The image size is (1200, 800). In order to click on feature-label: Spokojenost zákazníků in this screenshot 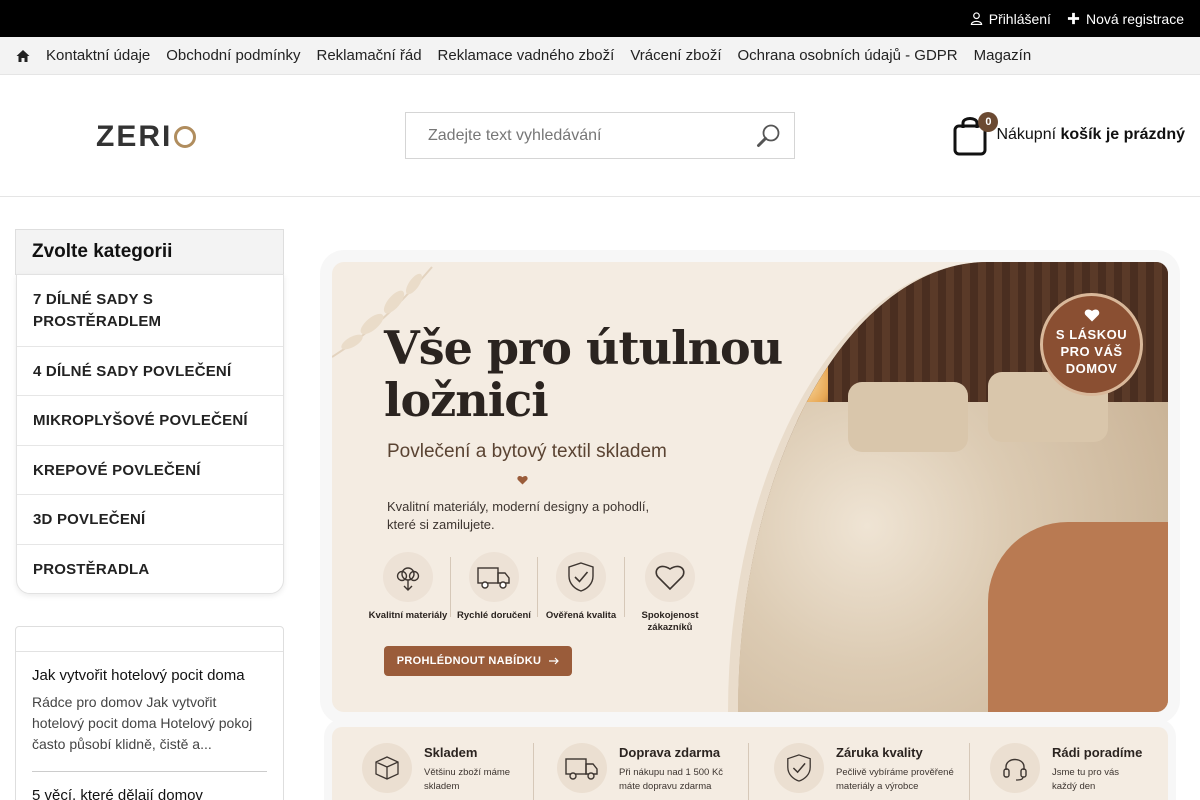, I will do `click(670, 621)`.